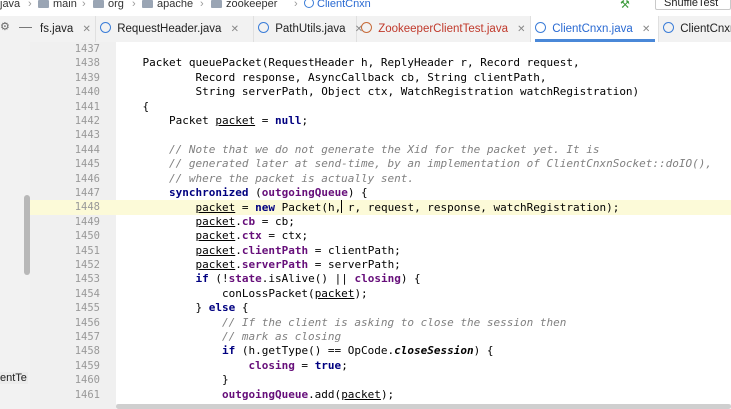 This screenshot has width=731, height=409. I want to click on breadcrumb-apache: apache, so click(167, 5).